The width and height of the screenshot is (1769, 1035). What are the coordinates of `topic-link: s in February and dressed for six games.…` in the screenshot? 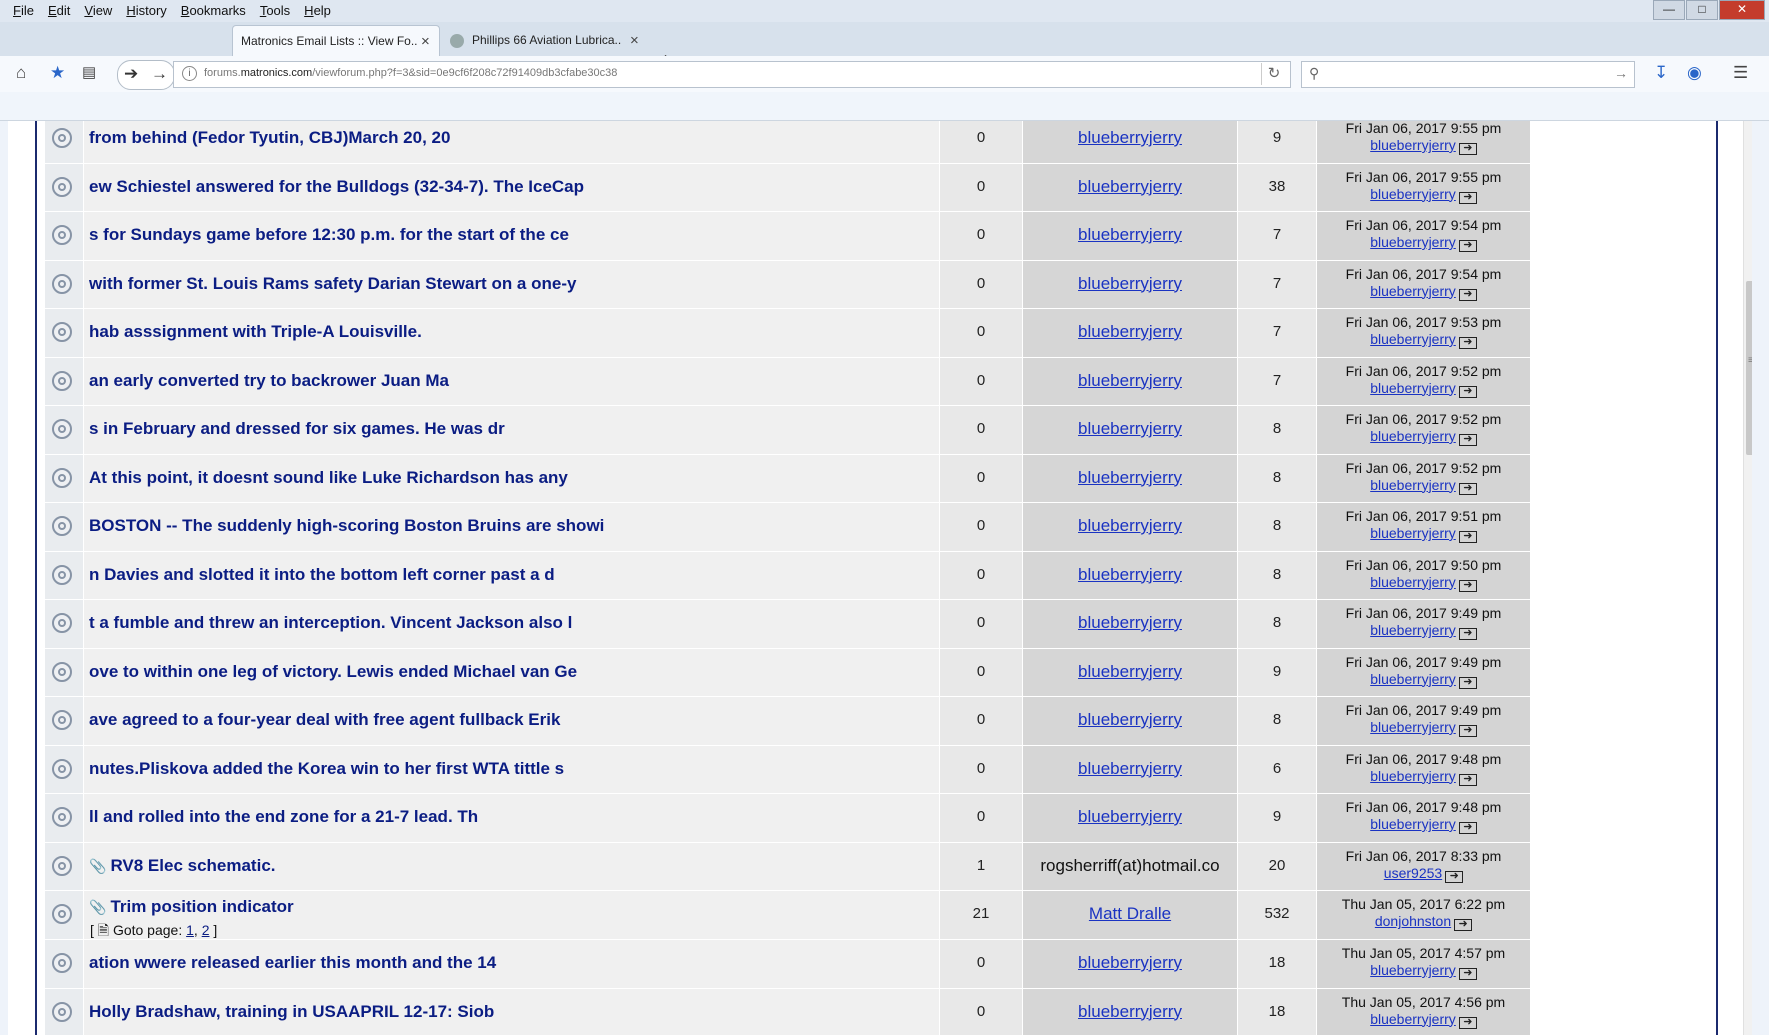 It's located at (297, 429).